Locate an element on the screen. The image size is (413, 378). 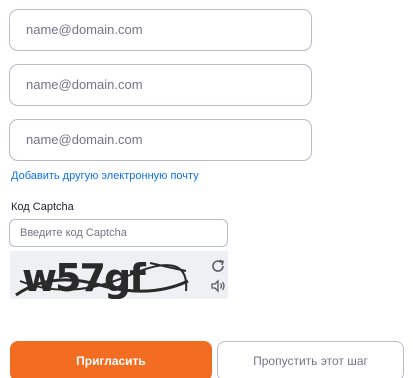
captcha-text: w57gf is located at coordinates (84, 277).